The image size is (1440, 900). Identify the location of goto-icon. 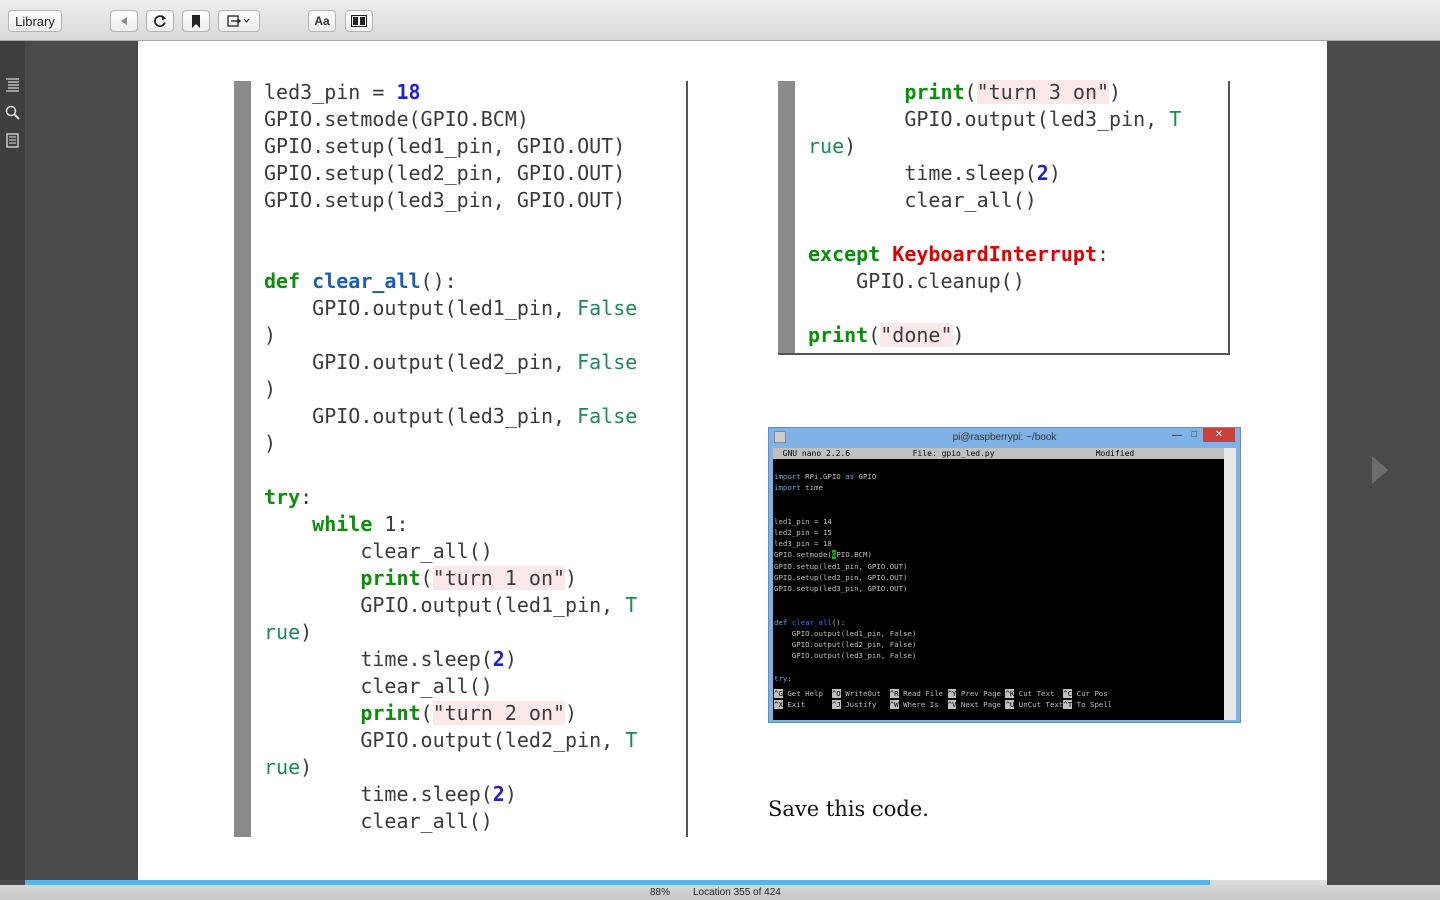
(238, 21).